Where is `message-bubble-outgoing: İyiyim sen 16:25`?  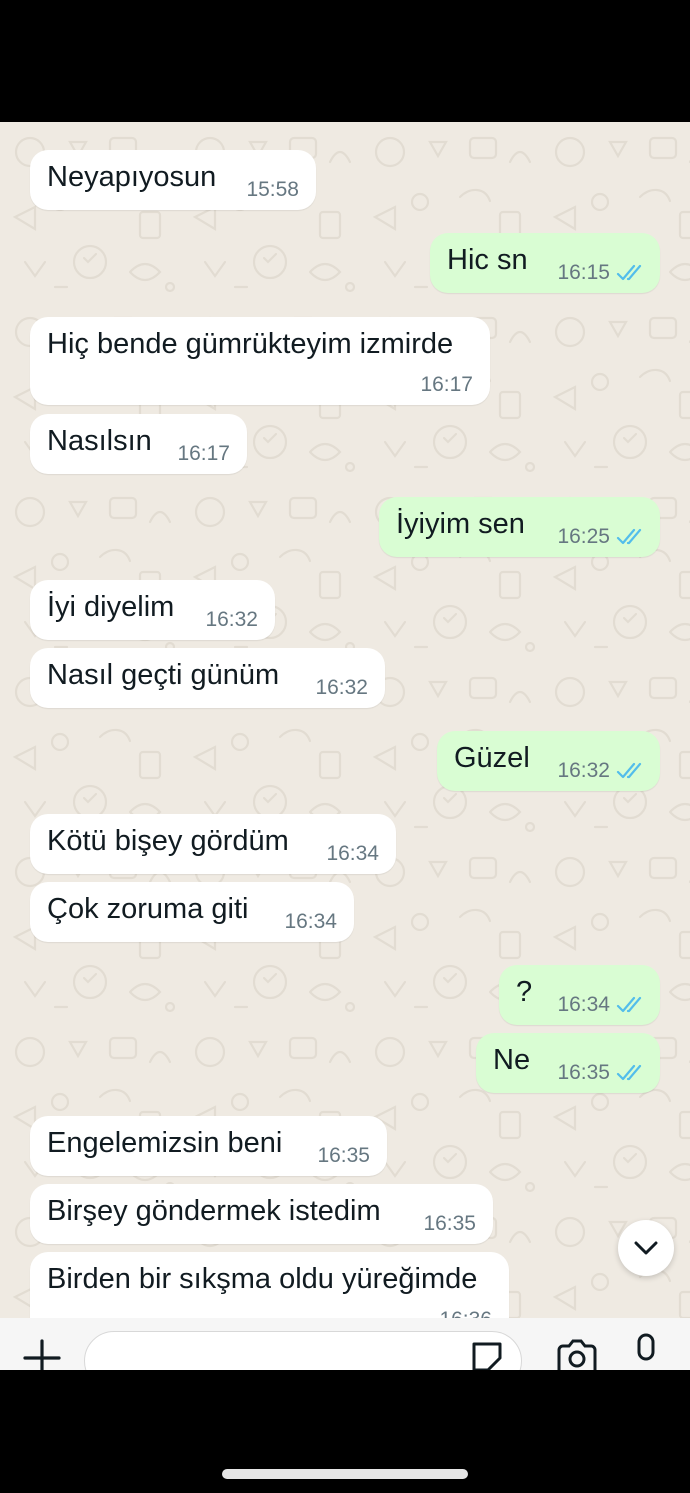 message-bubble-outgoing: İyiyim sen 16:25 is located at coordinates (519, 527).